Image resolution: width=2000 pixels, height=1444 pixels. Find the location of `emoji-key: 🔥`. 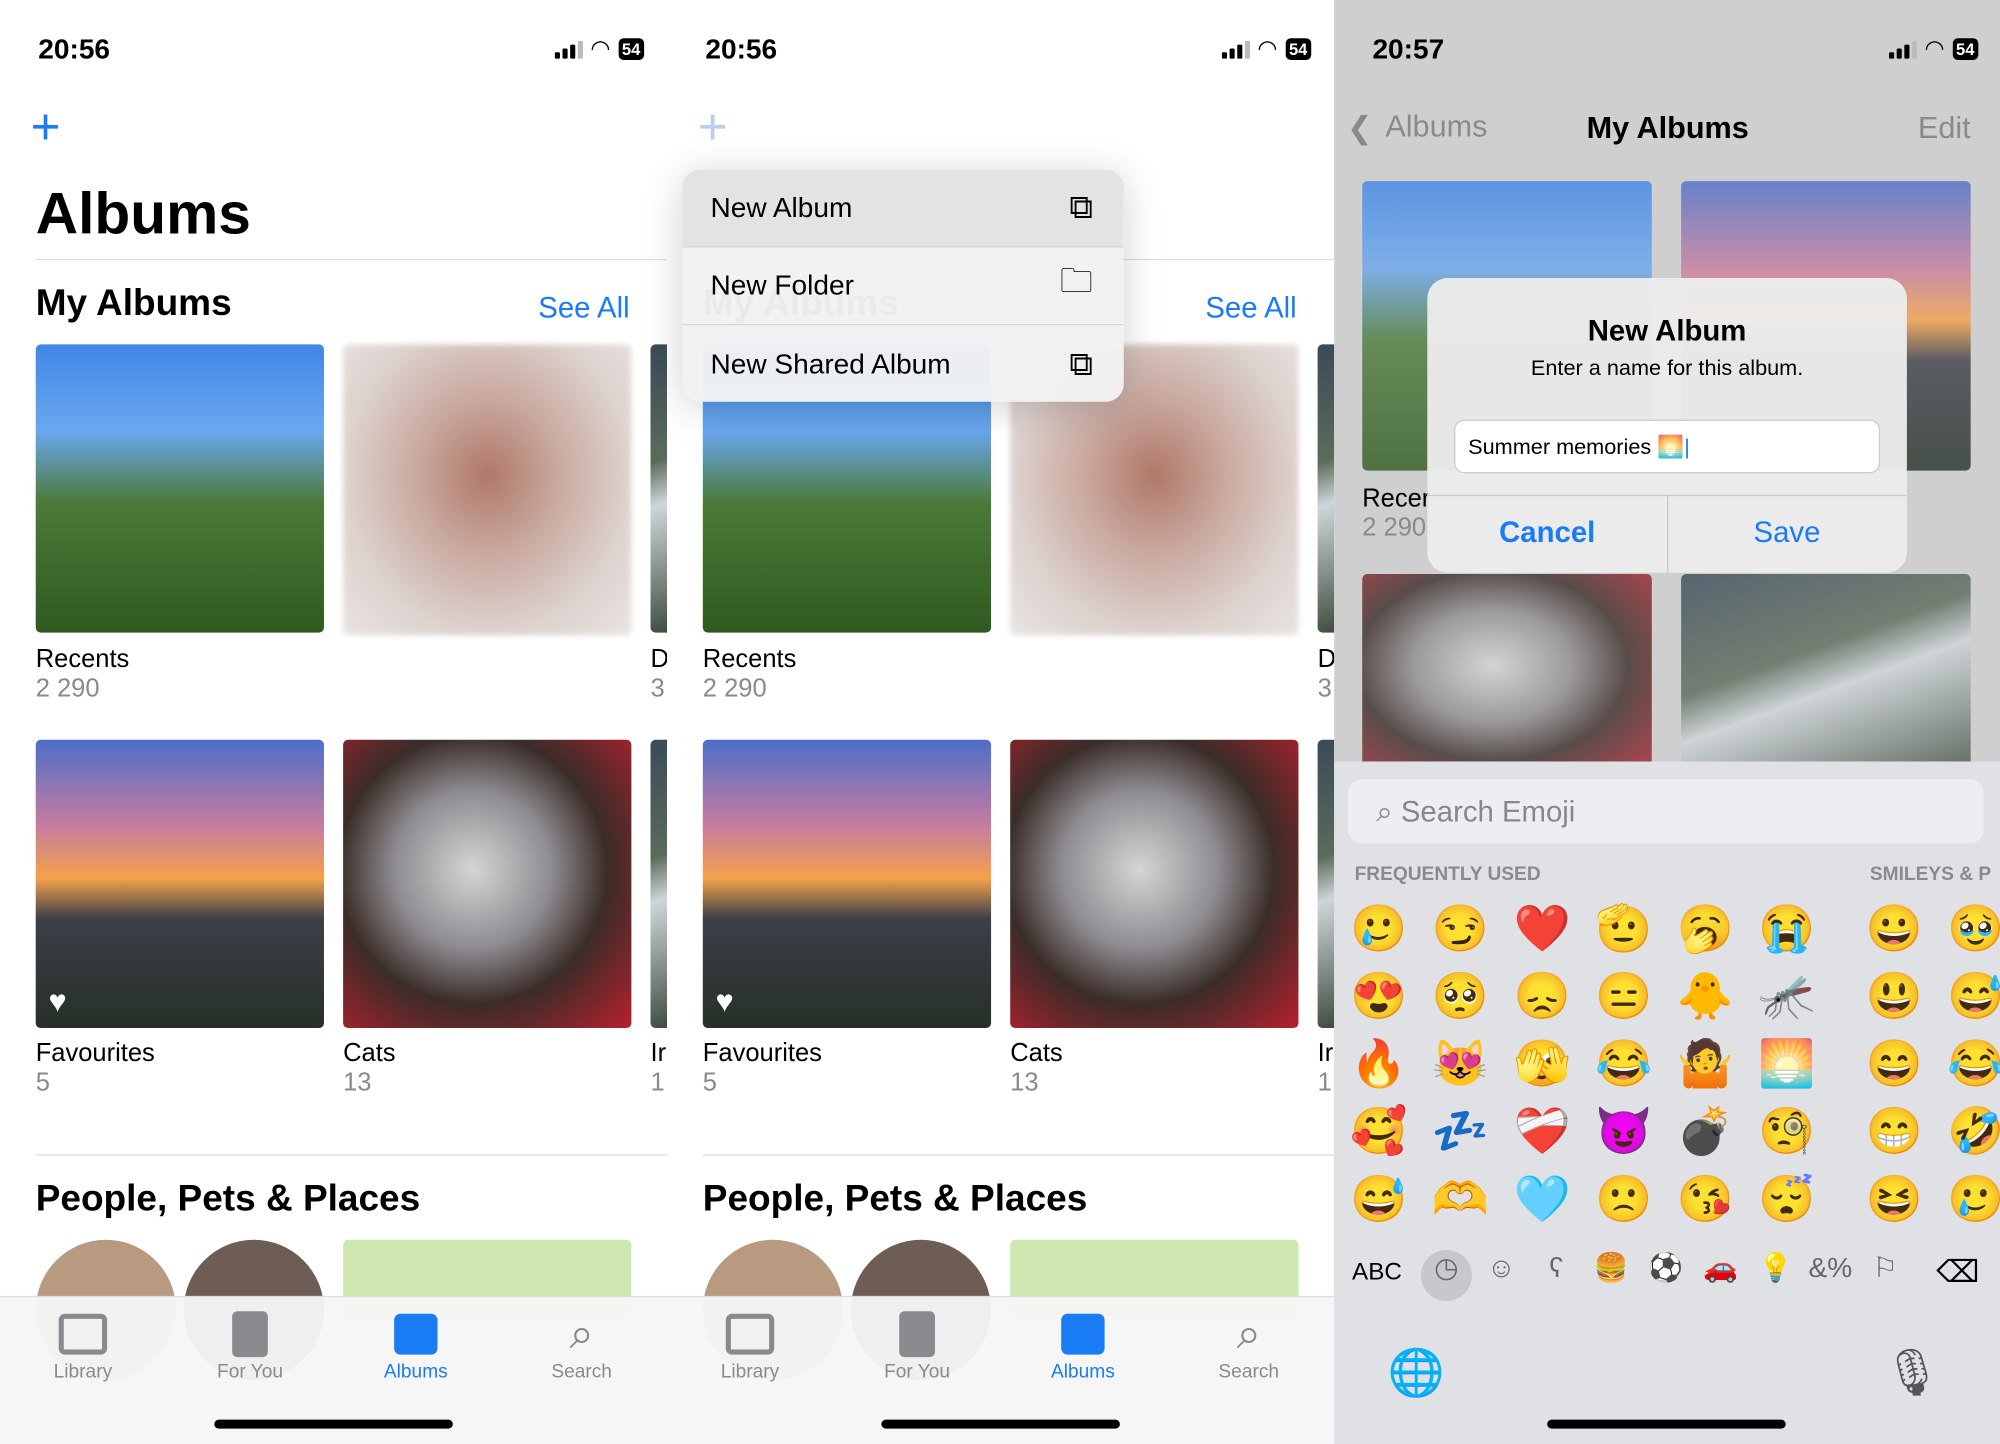

emoji-key: 🔥 is located at coordinates (1379, 1064).